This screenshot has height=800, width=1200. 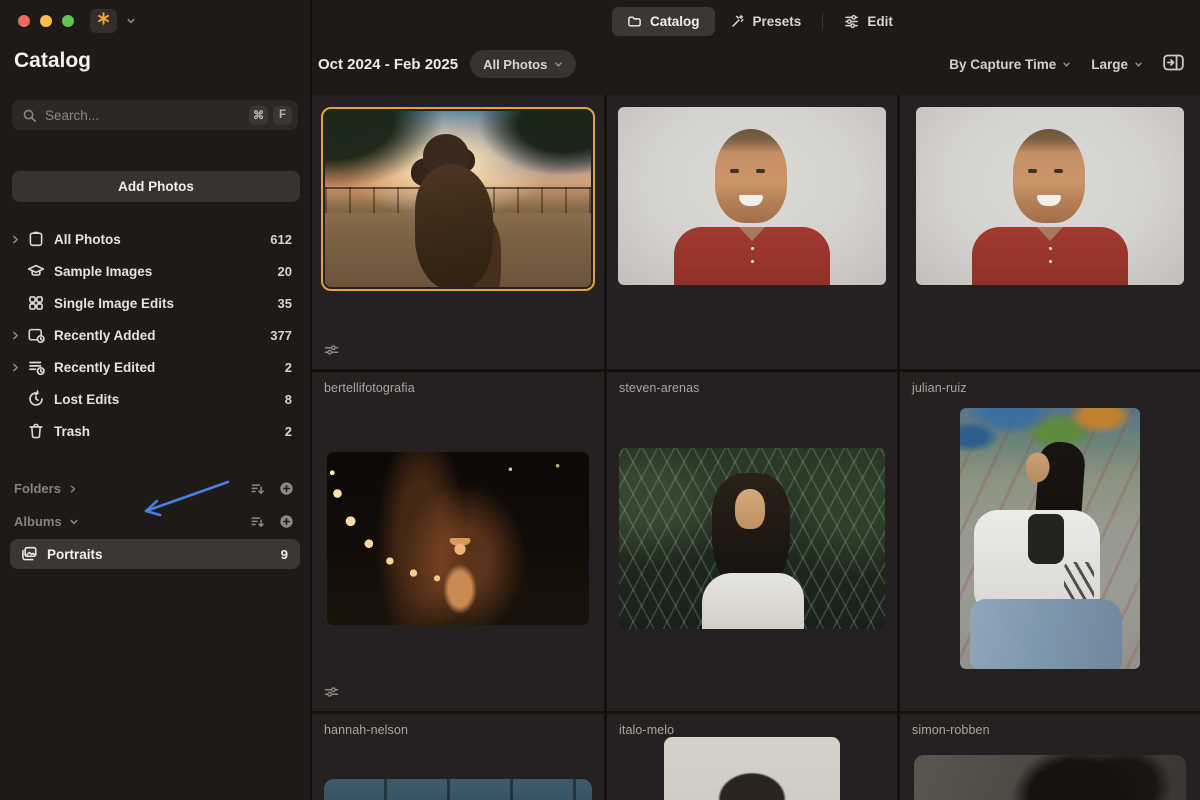 I want to click on sidebar-section-folders: Folders, so click(x=155, y=488).